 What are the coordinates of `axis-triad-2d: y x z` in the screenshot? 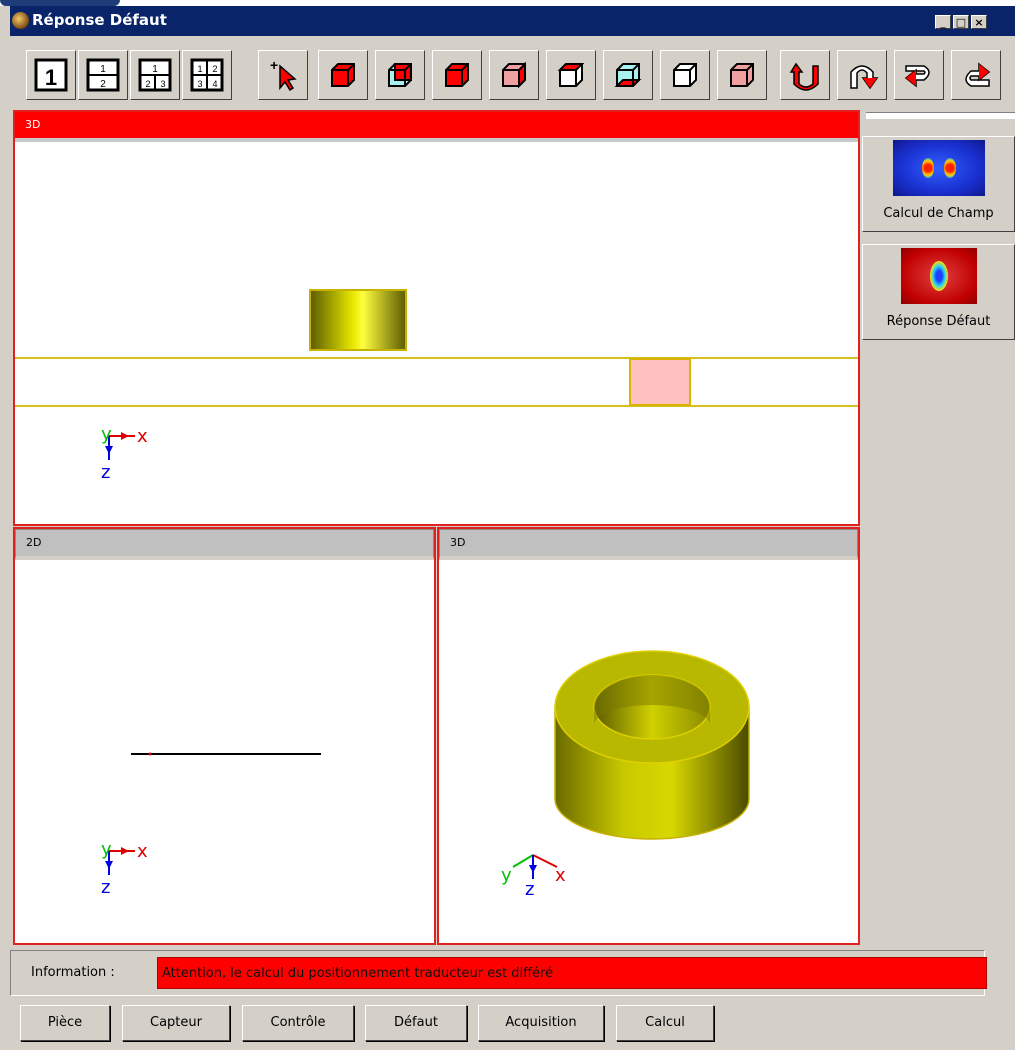 It's located at (124, 868).